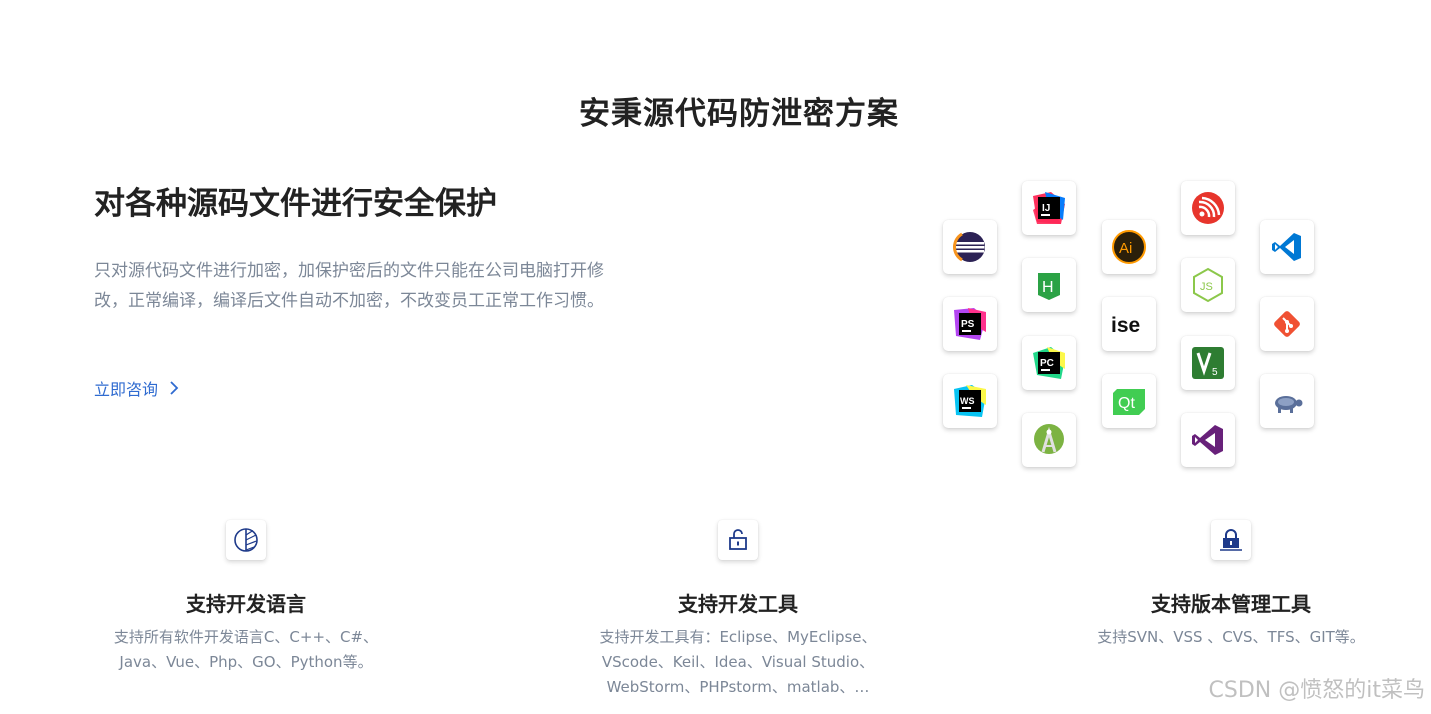  Describe the element at coordinates (1125, 248) in the screenshot. I see `illustrator-label: Ai` at that location.